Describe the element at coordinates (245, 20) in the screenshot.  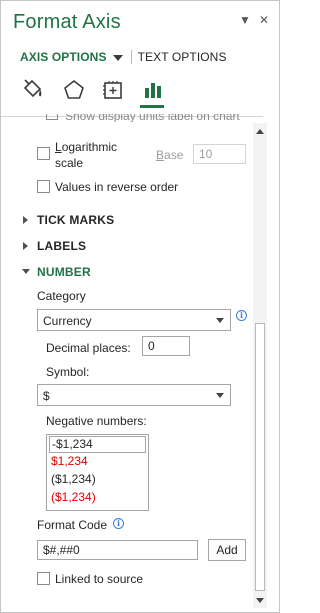
I see `chevron-down-icon: ▼` at that location.